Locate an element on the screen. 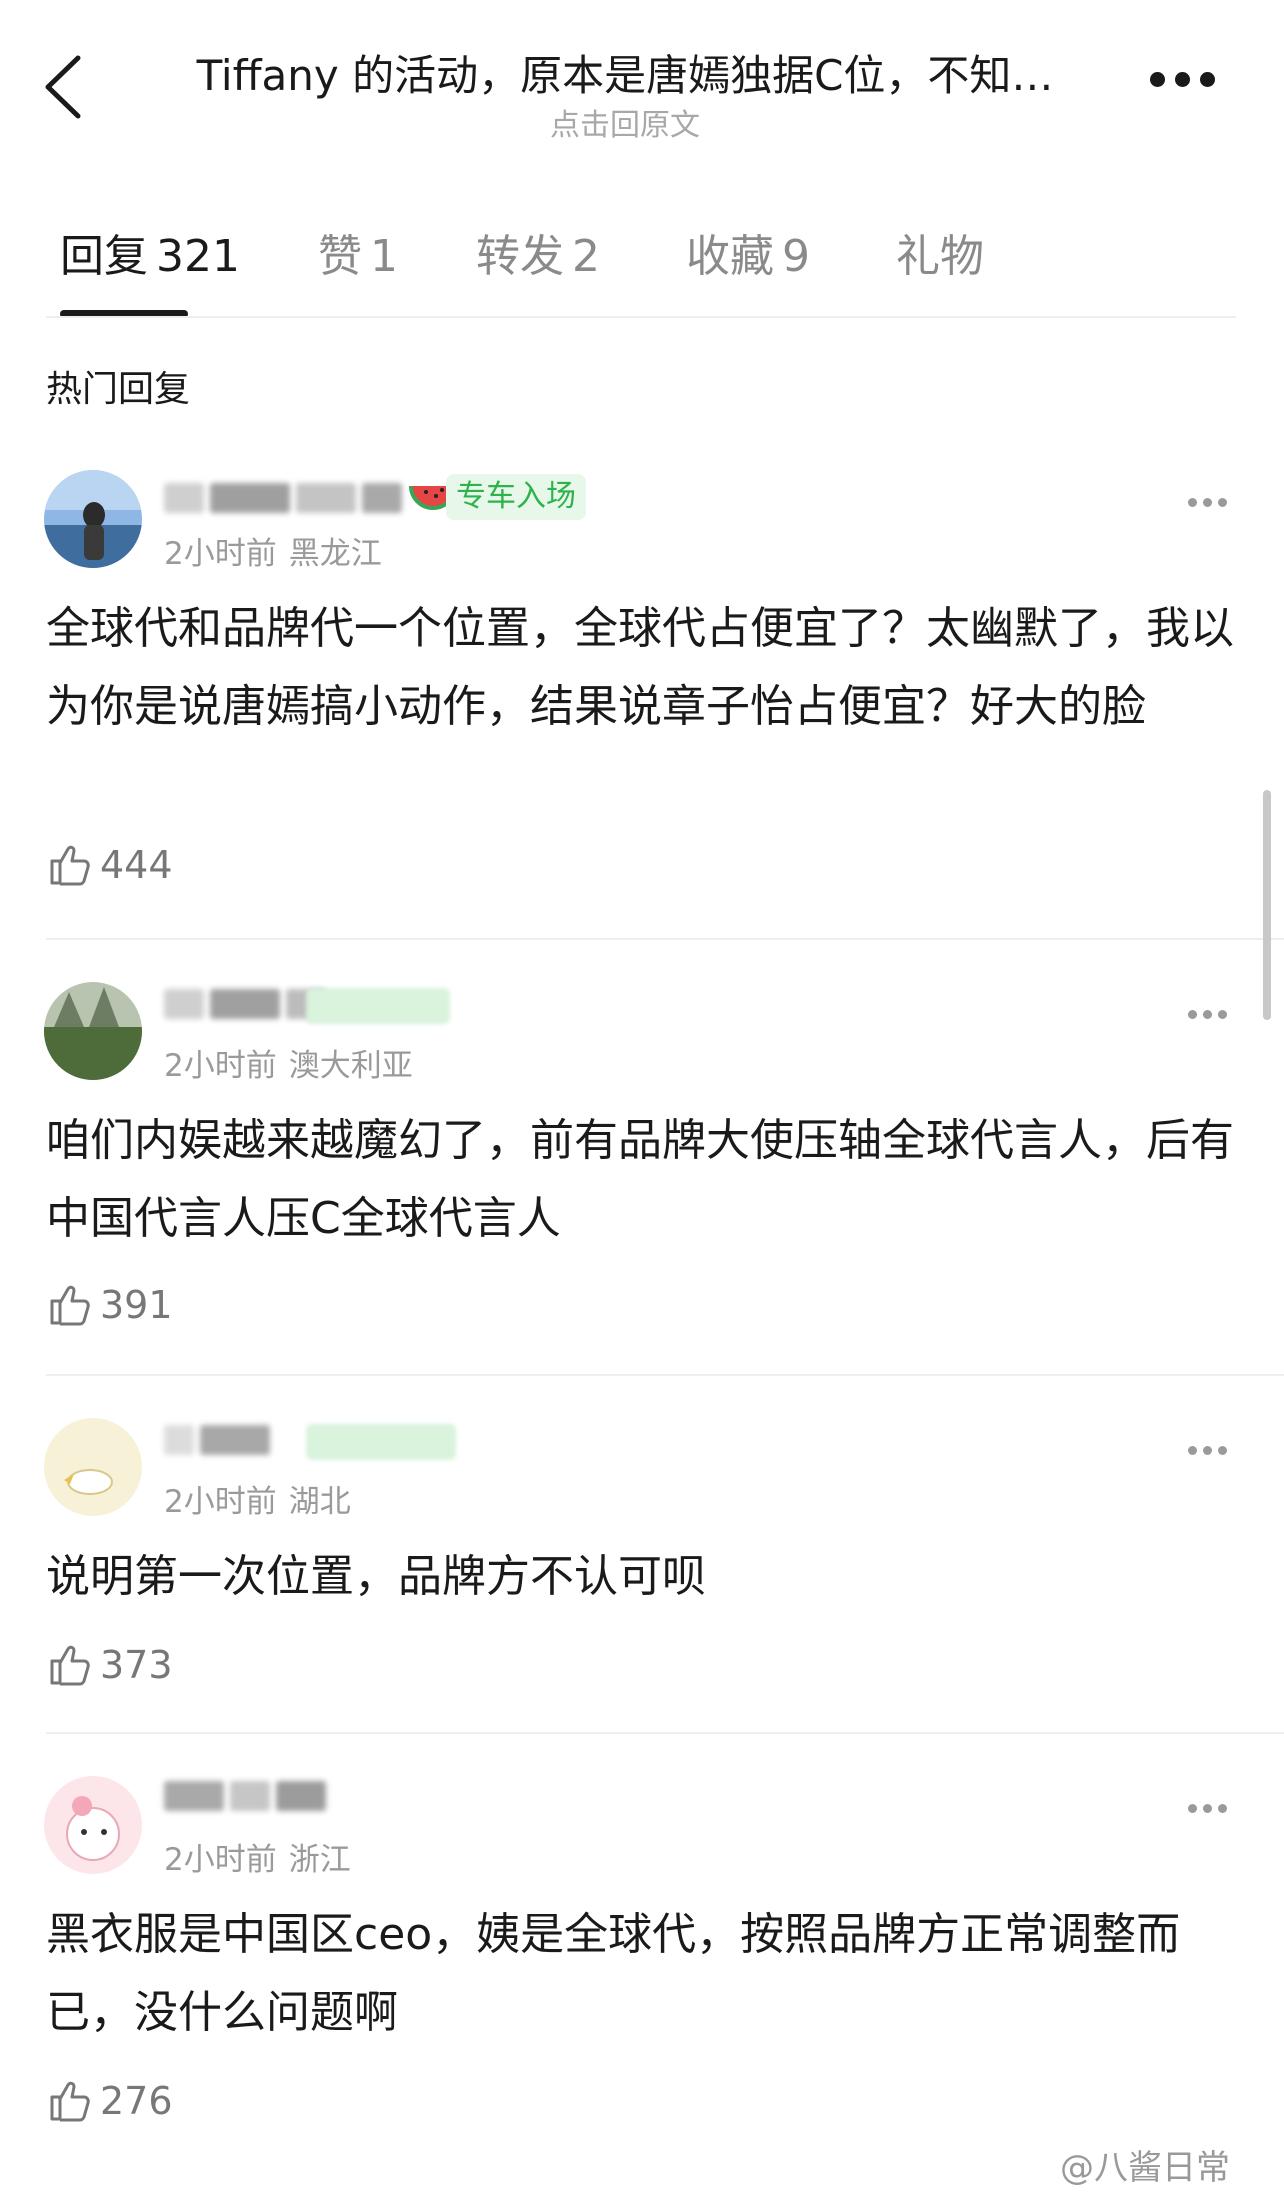 The height and width of the screenshot is (2198, 1284). view-original-link: 点击回原文 is located at coordinates (625, 122).